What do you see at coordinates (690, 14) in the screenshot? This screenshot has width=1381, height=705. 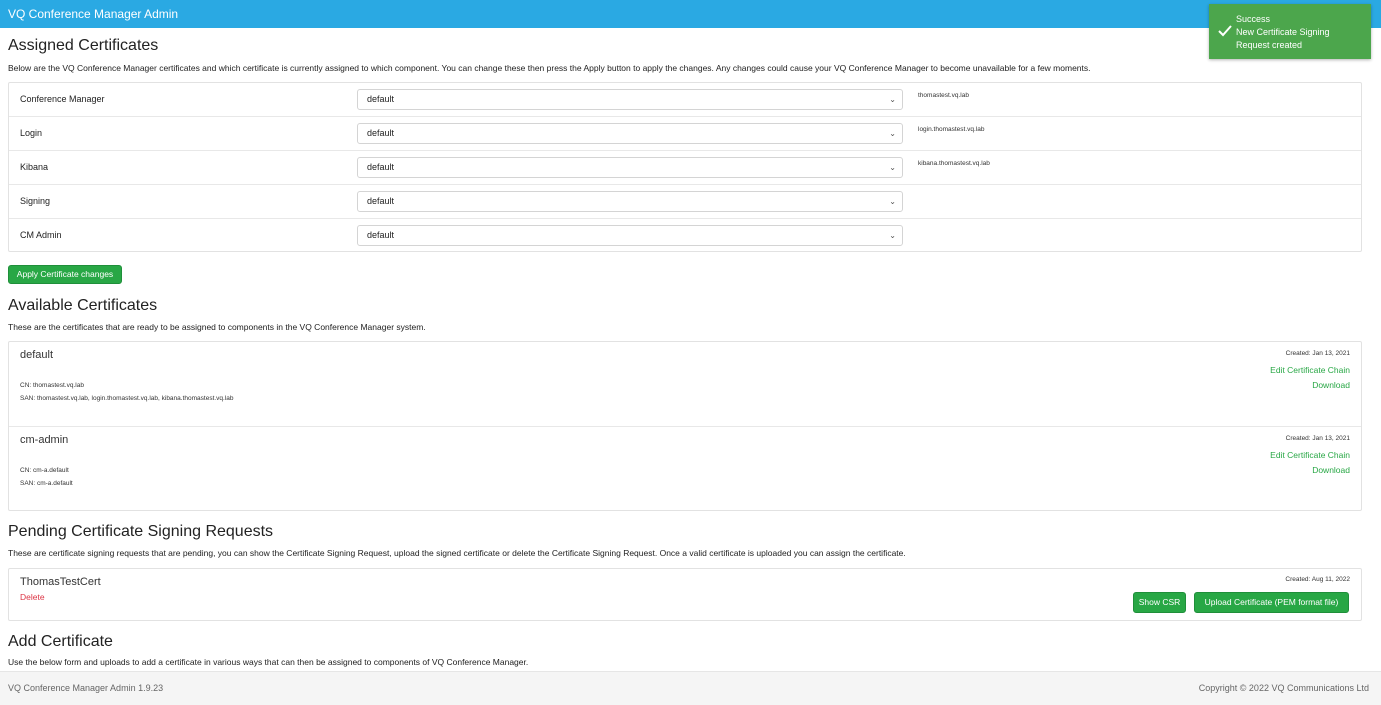 I see `top-navbar: VQ Conference Manager Admin` at bounding box center [690, 14].